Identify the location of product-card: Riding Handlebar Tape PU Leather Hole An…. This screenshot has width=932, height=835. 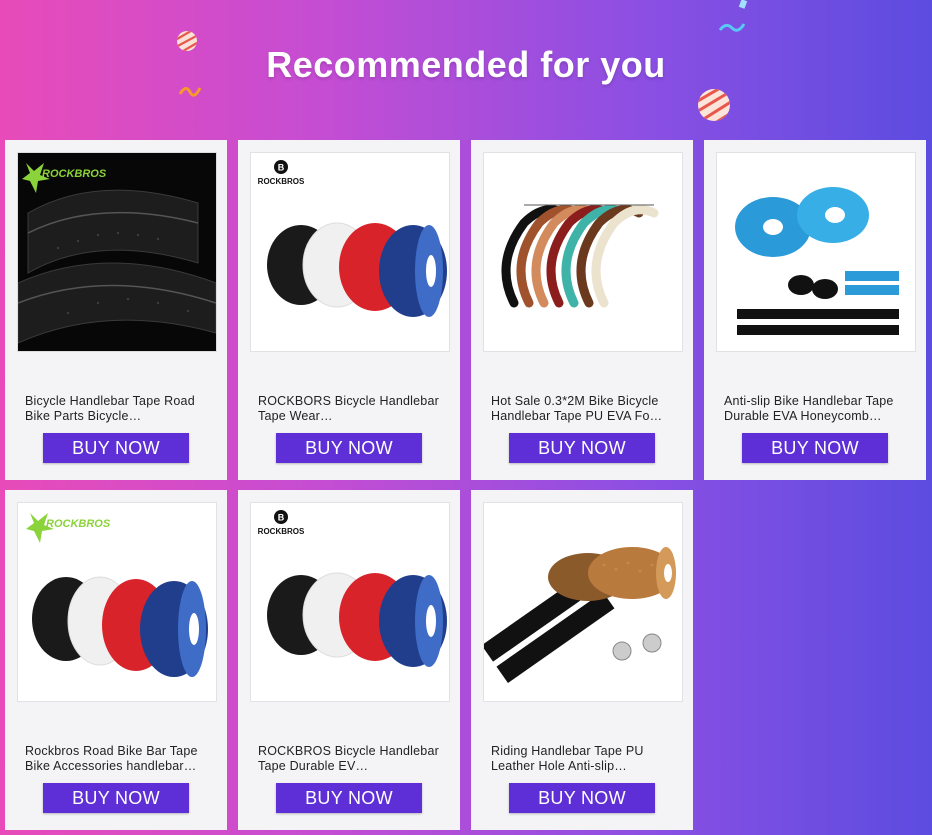
(582, 660).